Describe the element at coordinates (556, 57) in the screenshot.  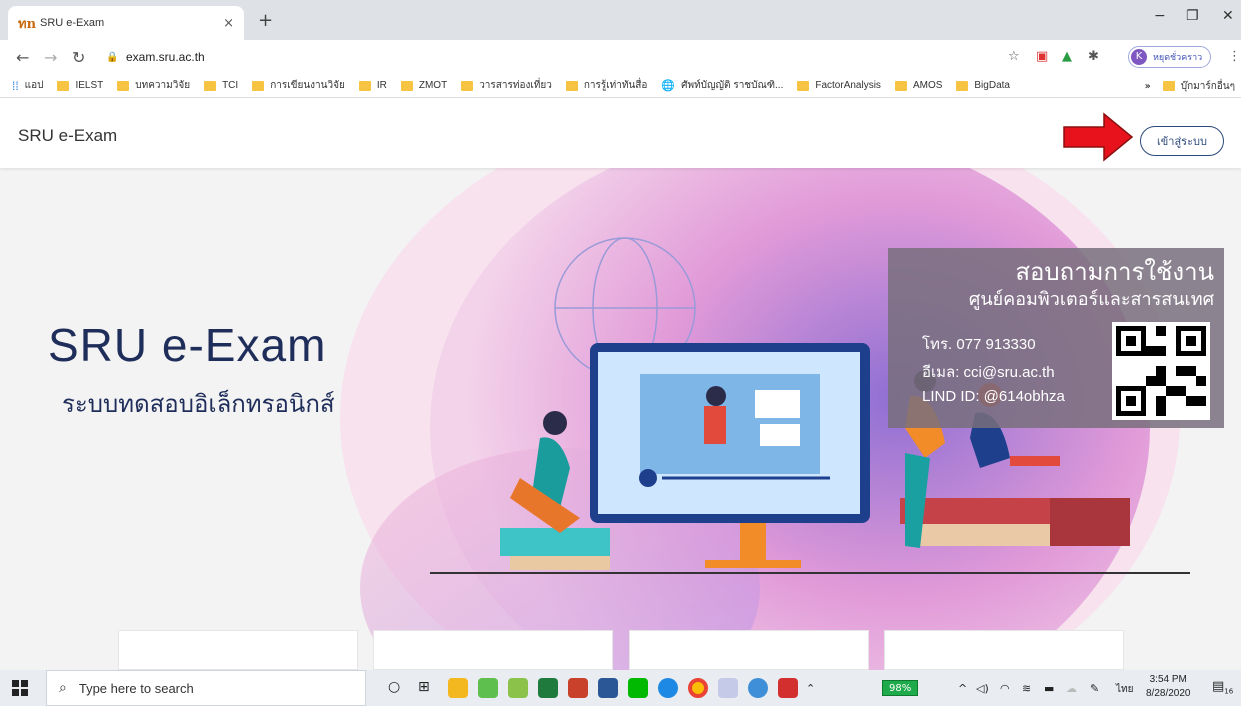
I see `address-bar: 🔒 exam.sru.ac.th` at that location.